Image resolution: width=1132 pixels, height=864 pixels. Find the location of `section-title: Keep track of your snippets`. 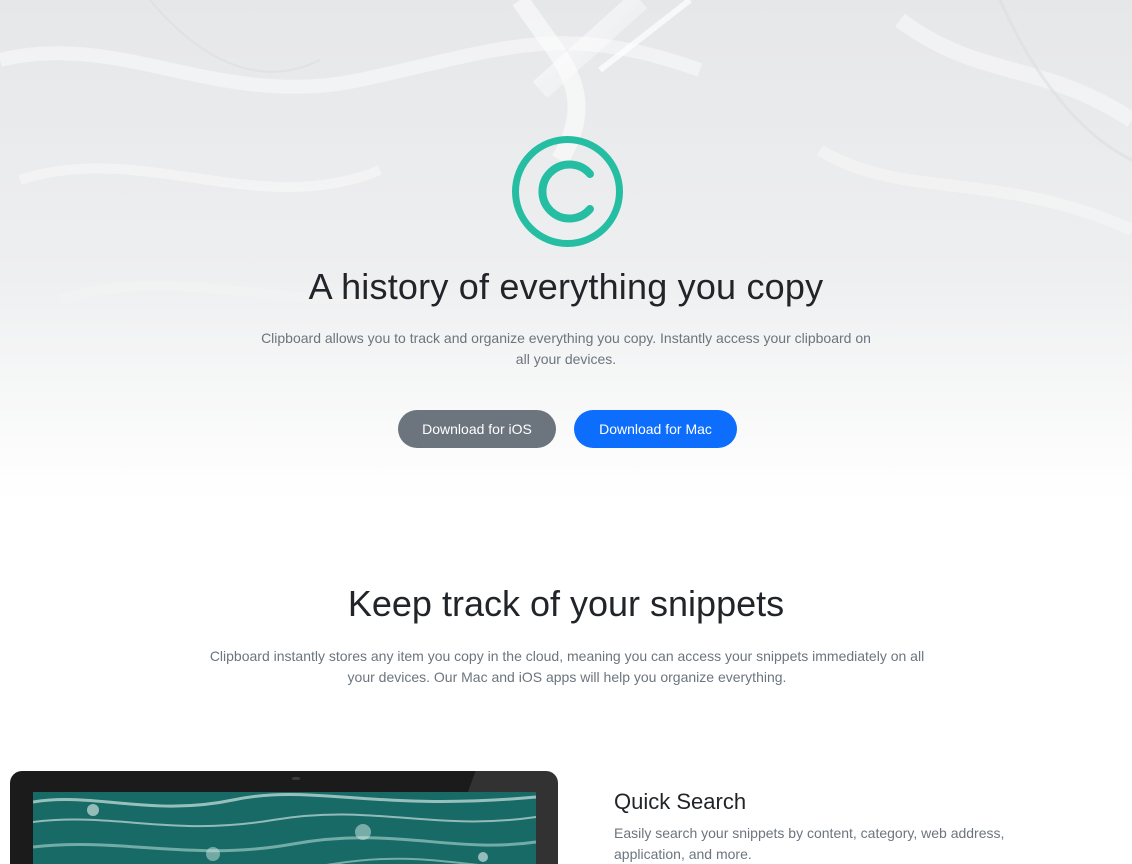

section-title: Keep track of your snippets is located at coordinates (566, 603).